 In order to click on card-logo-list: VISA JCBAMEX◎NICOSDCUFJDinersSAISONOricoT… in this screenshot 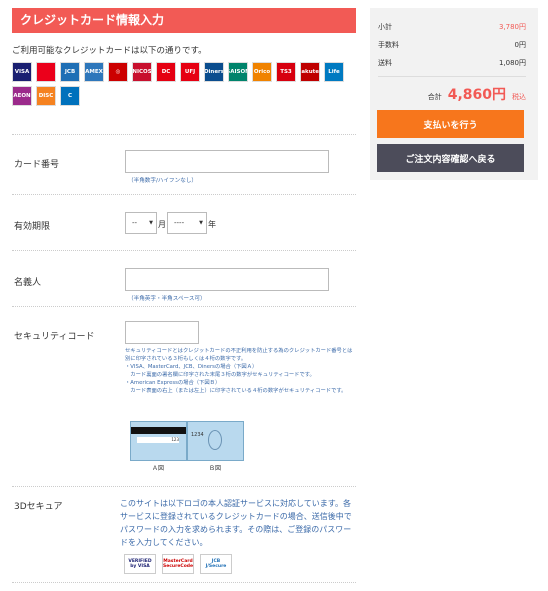, I will do `click(182, 84)`.